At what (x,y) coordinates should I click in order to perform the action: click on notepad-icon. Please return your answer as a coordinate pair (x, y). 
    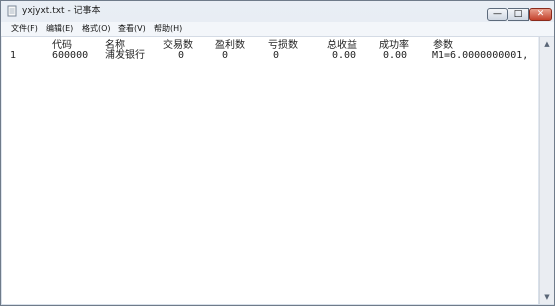
    Looking at the image, I should click on (12, 11).